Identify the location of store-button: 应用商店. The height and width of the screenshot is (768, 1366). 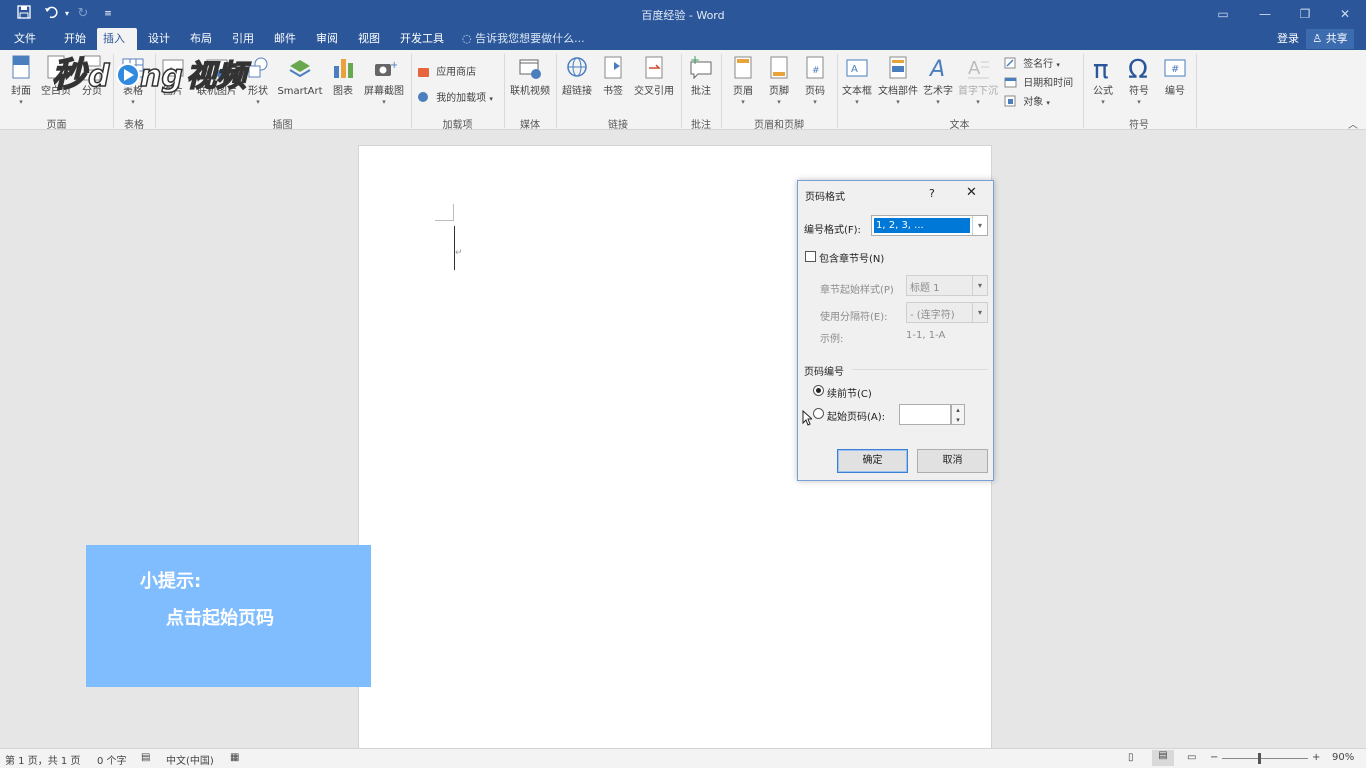
(446, 70).